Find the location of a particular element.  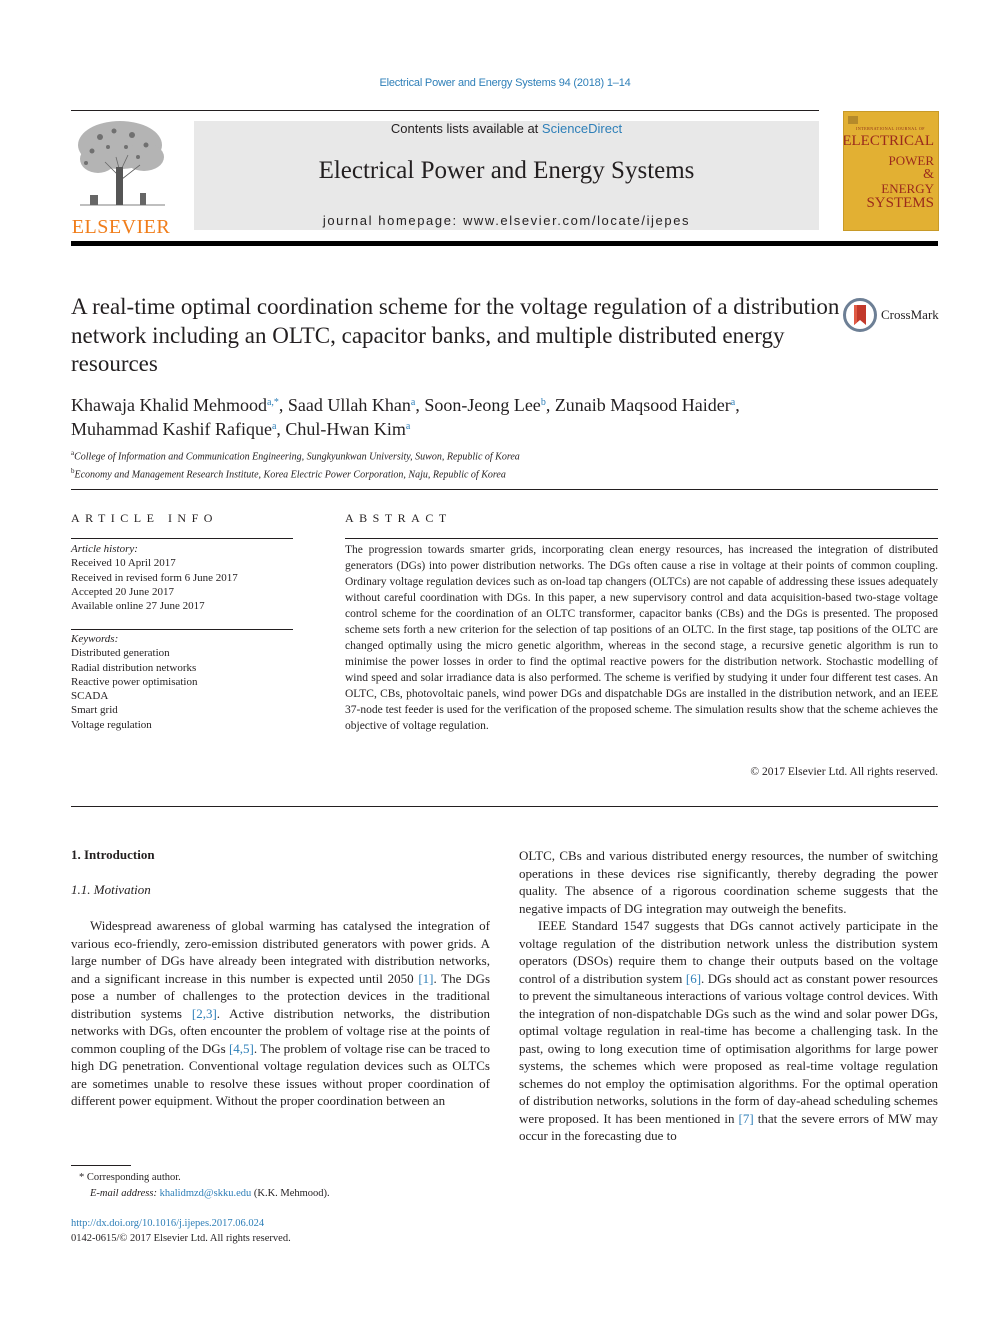

author-name: Khawaja Khalid Mehmood is located at coordinates (169, 405).